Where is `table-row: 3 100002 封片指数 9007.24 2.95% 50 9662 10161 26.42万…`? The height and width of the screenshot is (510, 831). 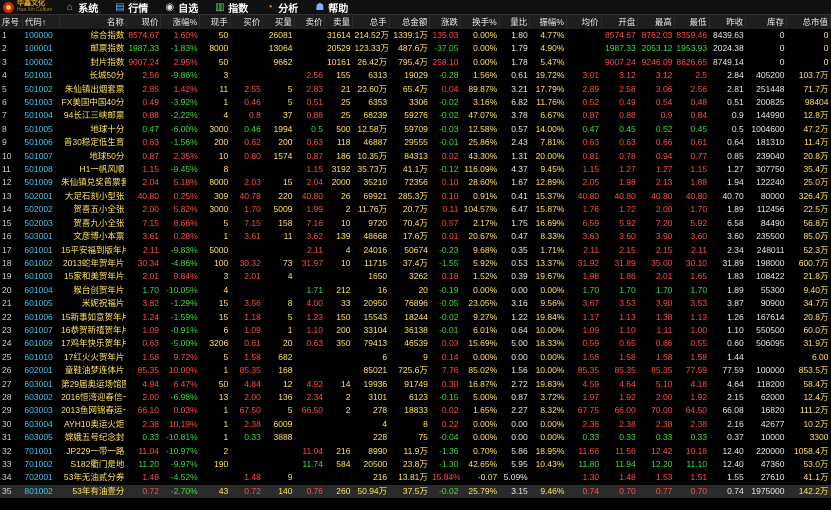 table-row: 3 100002 封片指数 9007.24 2.95% 50 9662 10161 26.42万… is located at coordinates (415, 62).